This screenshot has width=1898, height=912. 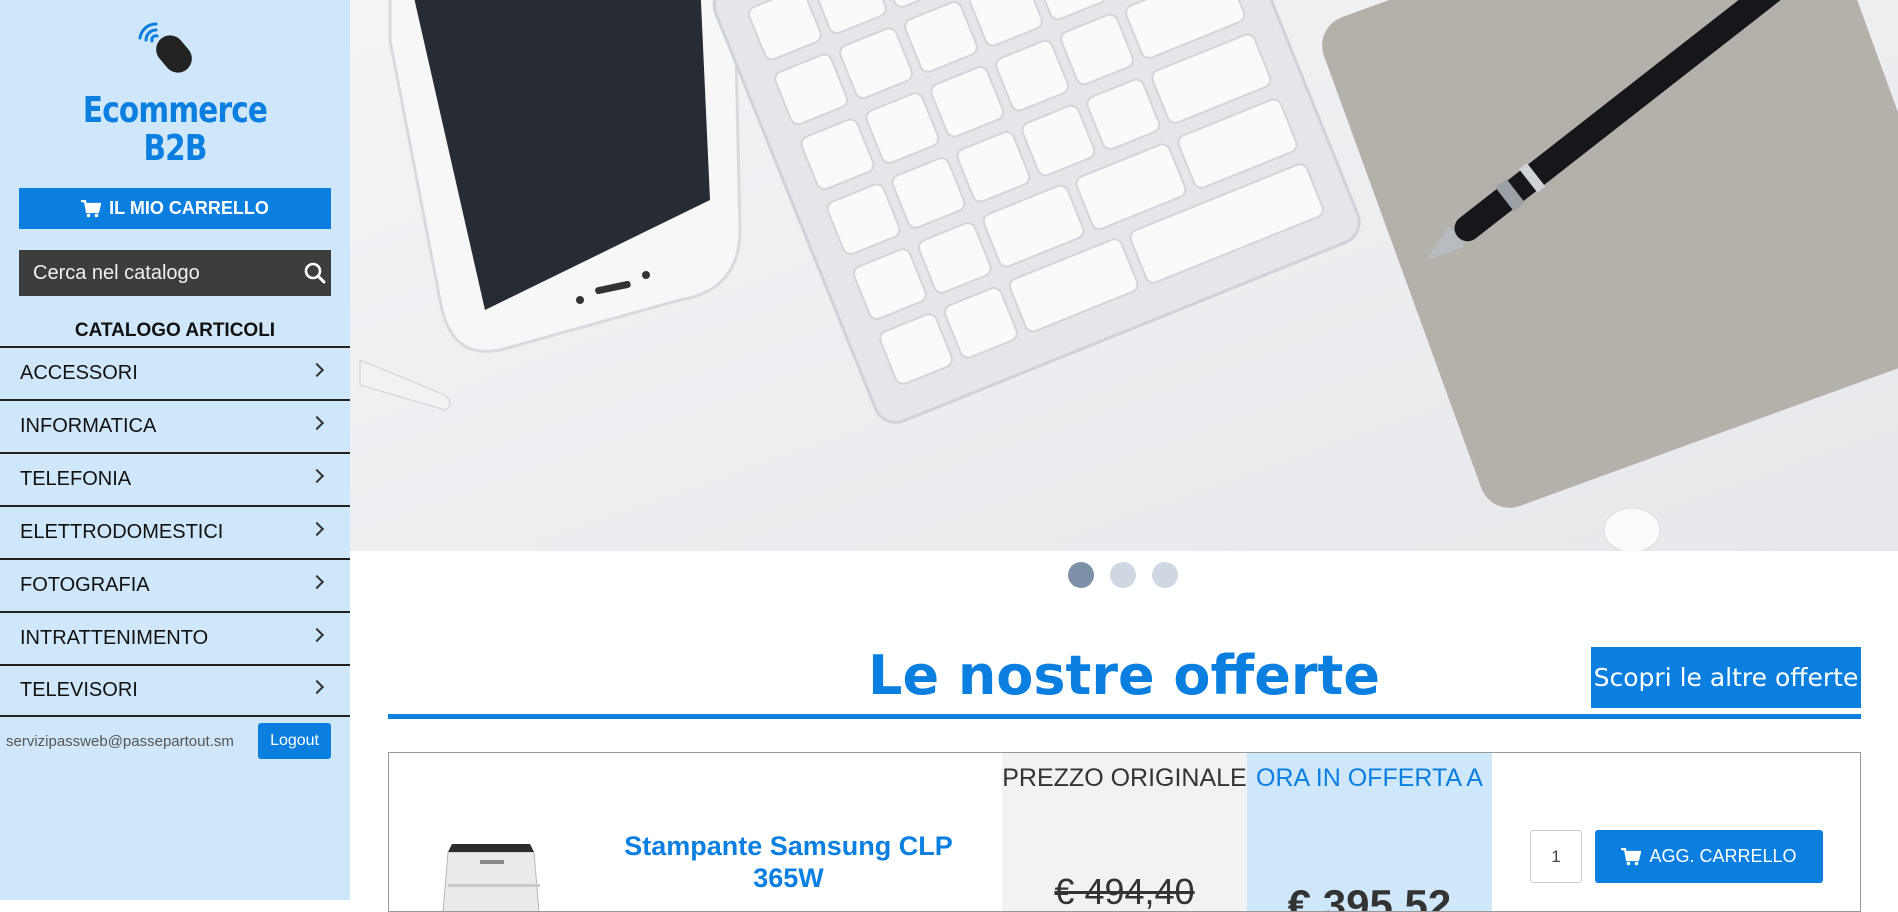 I want to click on offer-price-column: ORA IN OFFERTA A € 395,52, so click(x=1369, y=832).